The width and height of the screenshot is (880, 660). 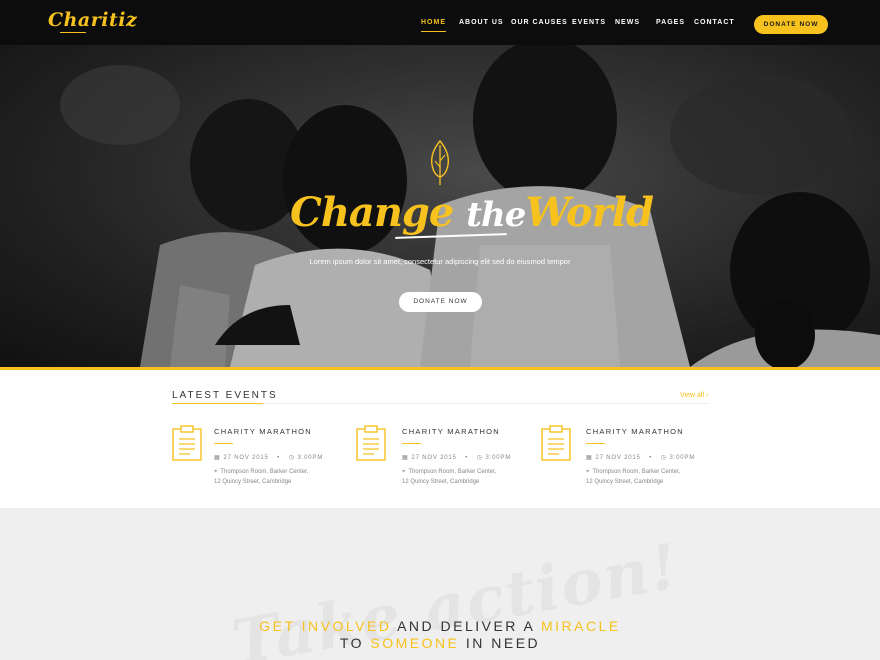 What do you see at coordinates (352, 643) in the screenshot?
I see `action-to: TO` at bounding box center [352, 643].